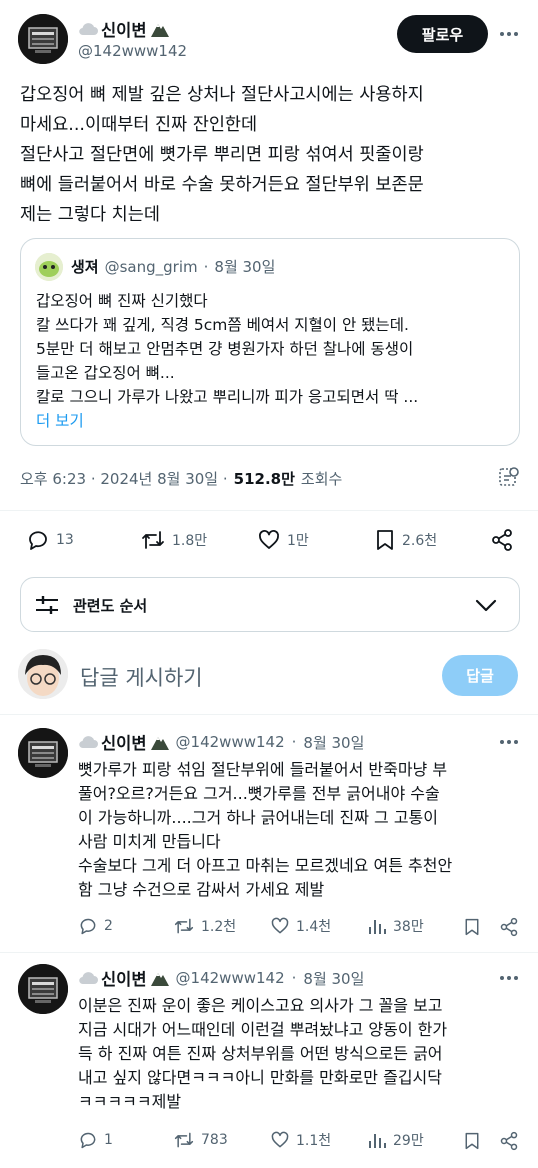 The image size is (538, 1168). Describe the element at coordinates (88, 1140) in the screenshot. I see `reply-icon` at that location.